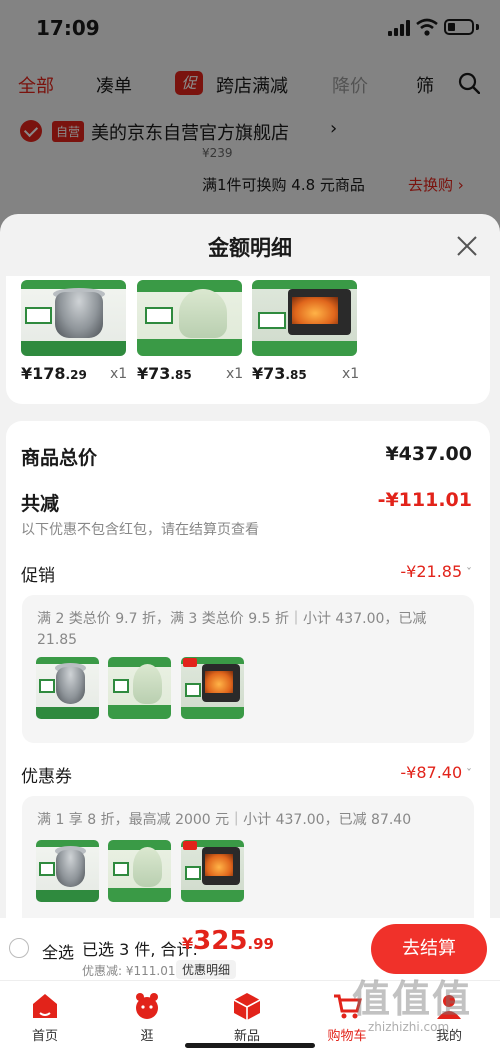 This screenshot has height=1053, width=500. I want to click on home-icon, so click(45, 1006).